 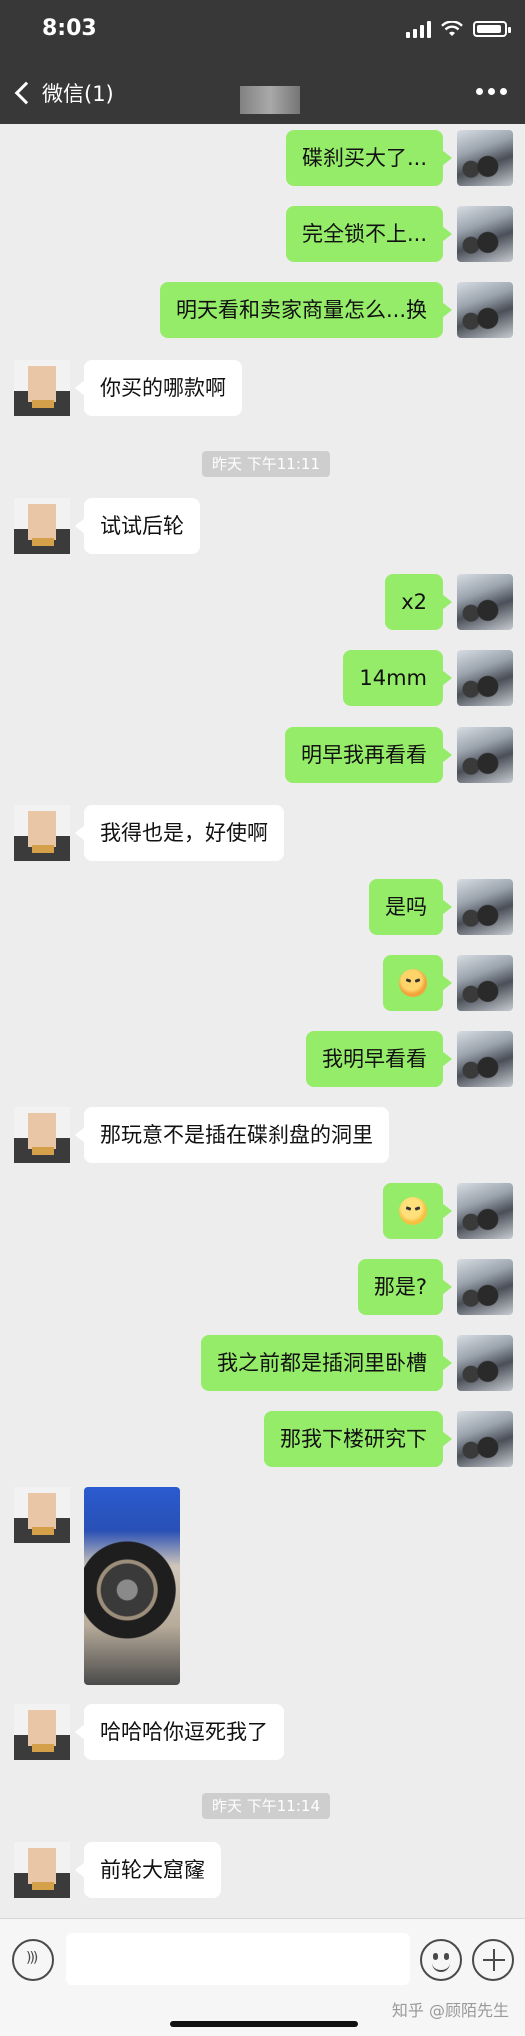 I want to click on message-bubble-outgoing: 14mm, so click(x=397, y=678).